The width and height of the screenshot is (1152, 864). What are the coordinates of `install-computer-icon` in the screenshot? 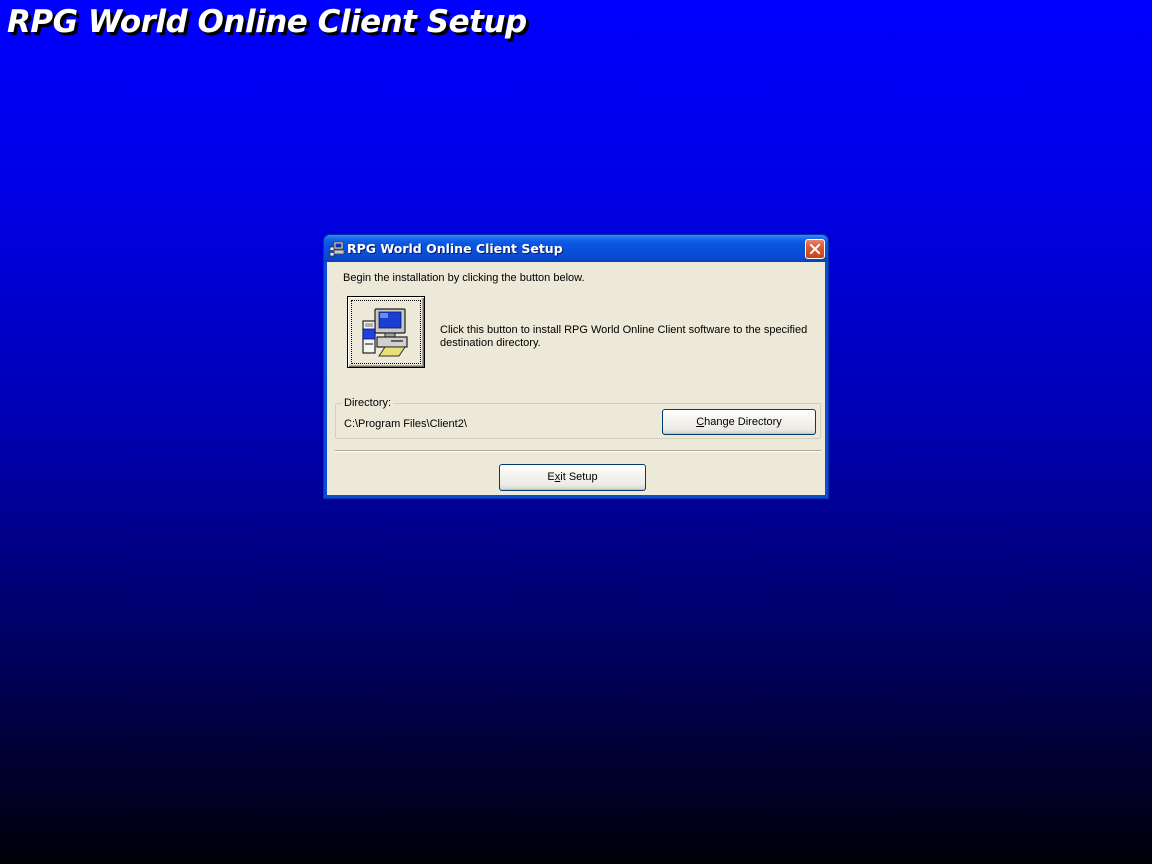 It's located at (385, 332).